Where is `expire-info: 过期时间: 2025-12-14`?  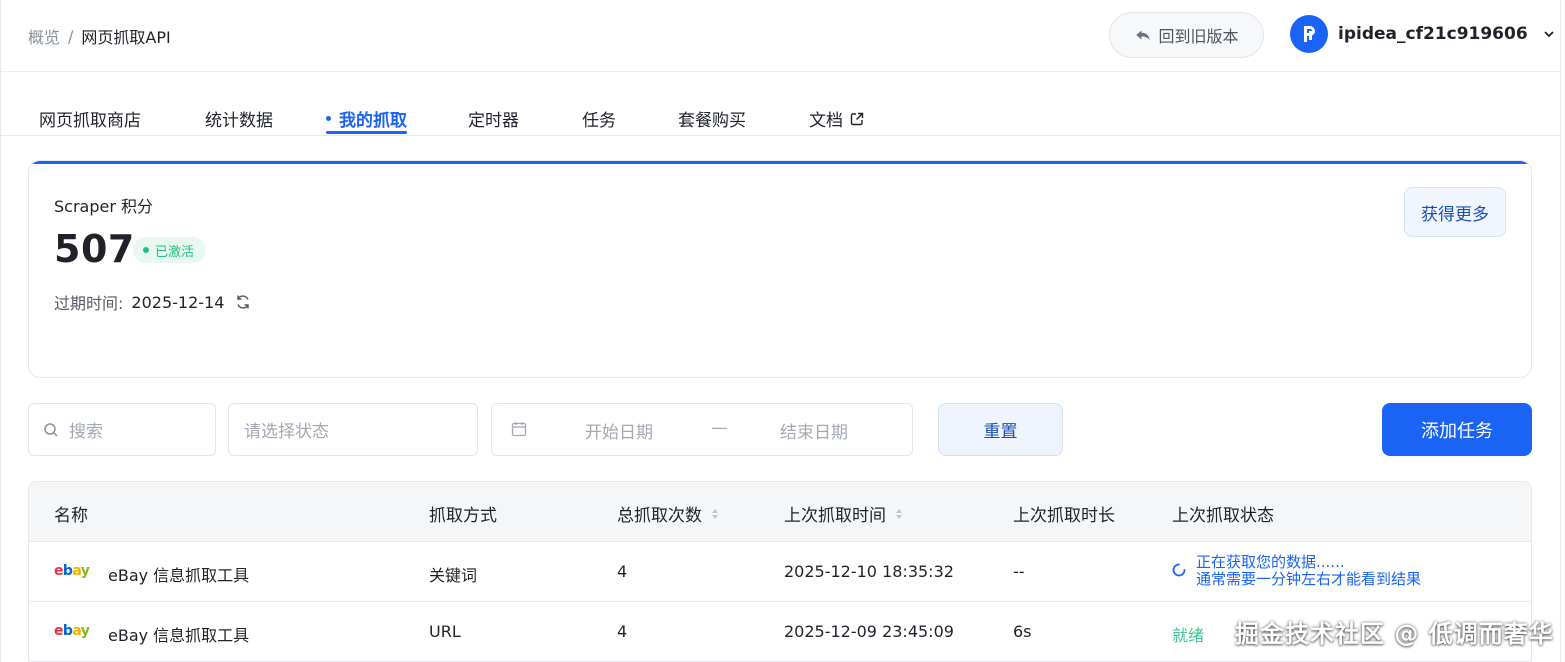
expire-info: 过期时间: 2025-12-14 is located at coordinates (153, 302).